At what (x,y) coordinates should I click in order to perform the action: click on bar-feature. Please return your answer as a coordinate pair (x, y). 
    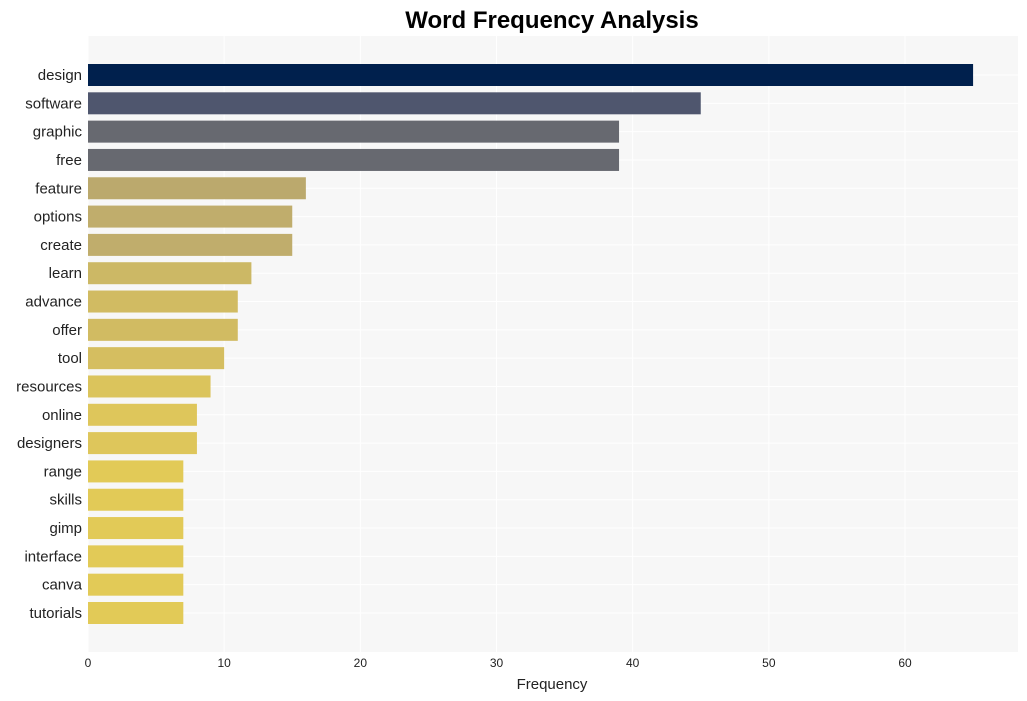
    Looking at the image, I should click on (197, 188).